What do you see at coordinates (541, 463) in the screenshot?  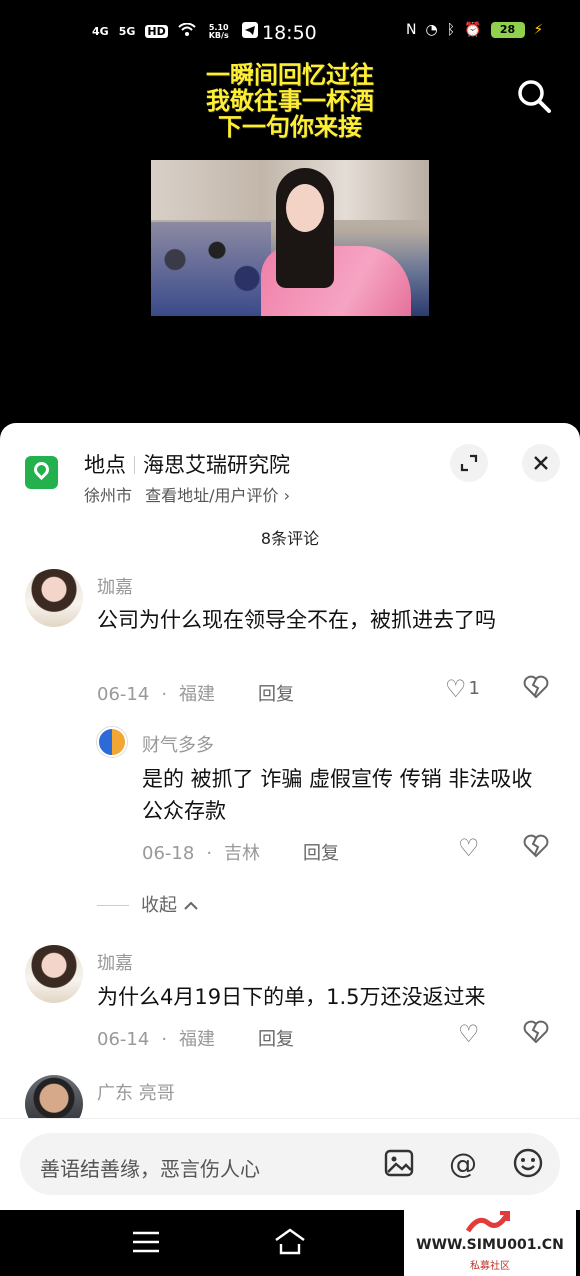 I see `close-icon` at bounding box center [541, 463].